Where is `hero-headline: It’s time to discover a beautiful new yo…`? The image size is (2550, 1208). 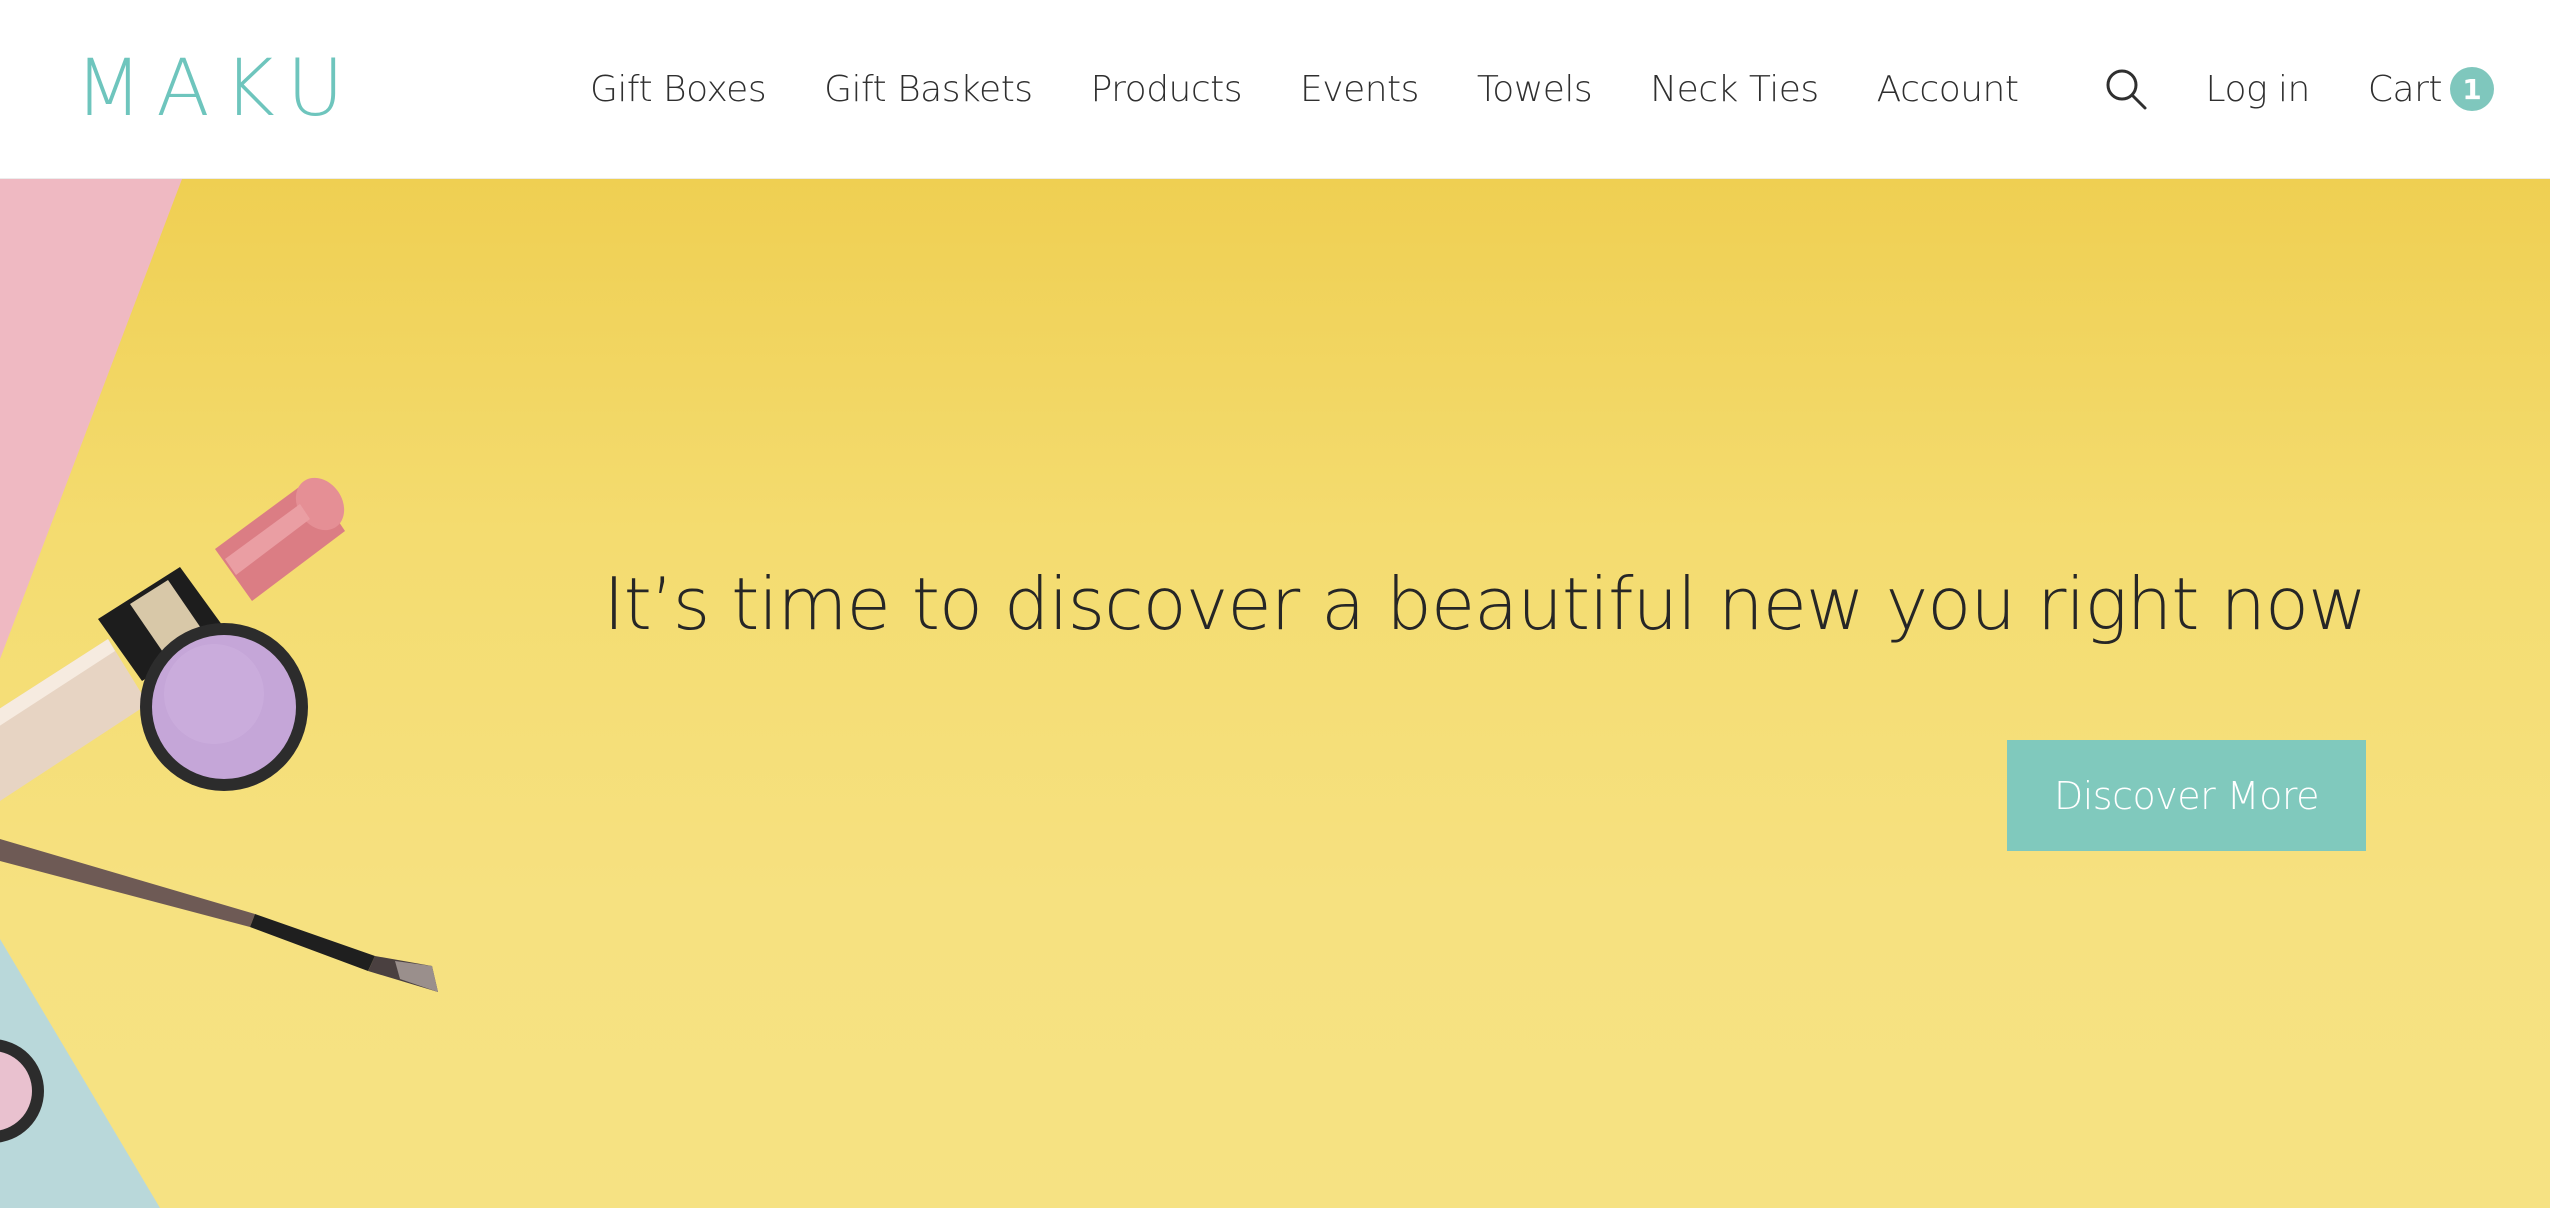
hero-headline: It’s time to discover a beautiful new yo… is located at coordinates (1485, 604).